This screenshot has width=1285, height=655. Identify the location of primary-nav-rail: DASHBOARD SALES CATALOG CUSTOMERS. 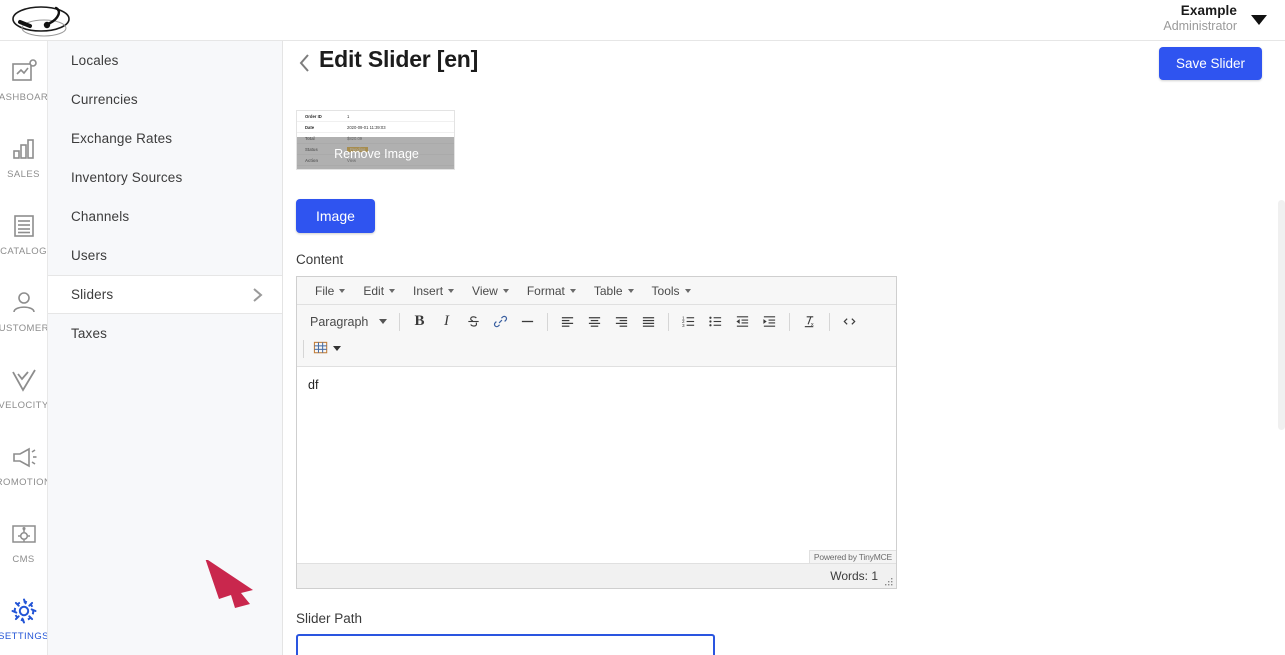
(24, 348).